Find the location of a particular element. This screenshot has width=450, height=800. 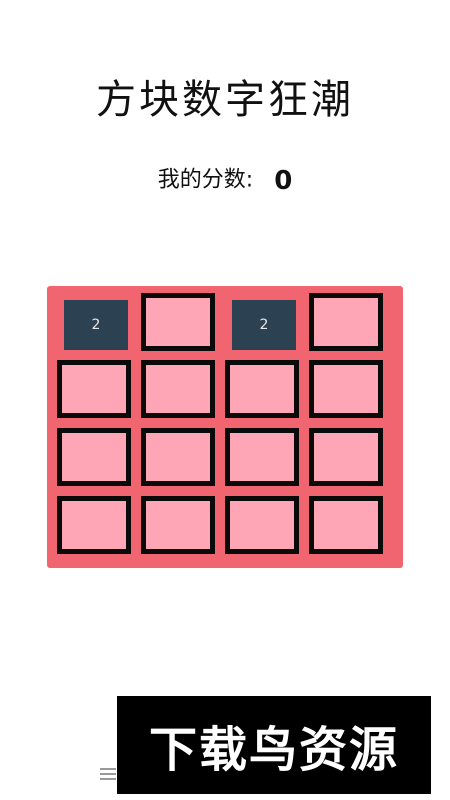

menu-icon is located at coordinates (108, 775).